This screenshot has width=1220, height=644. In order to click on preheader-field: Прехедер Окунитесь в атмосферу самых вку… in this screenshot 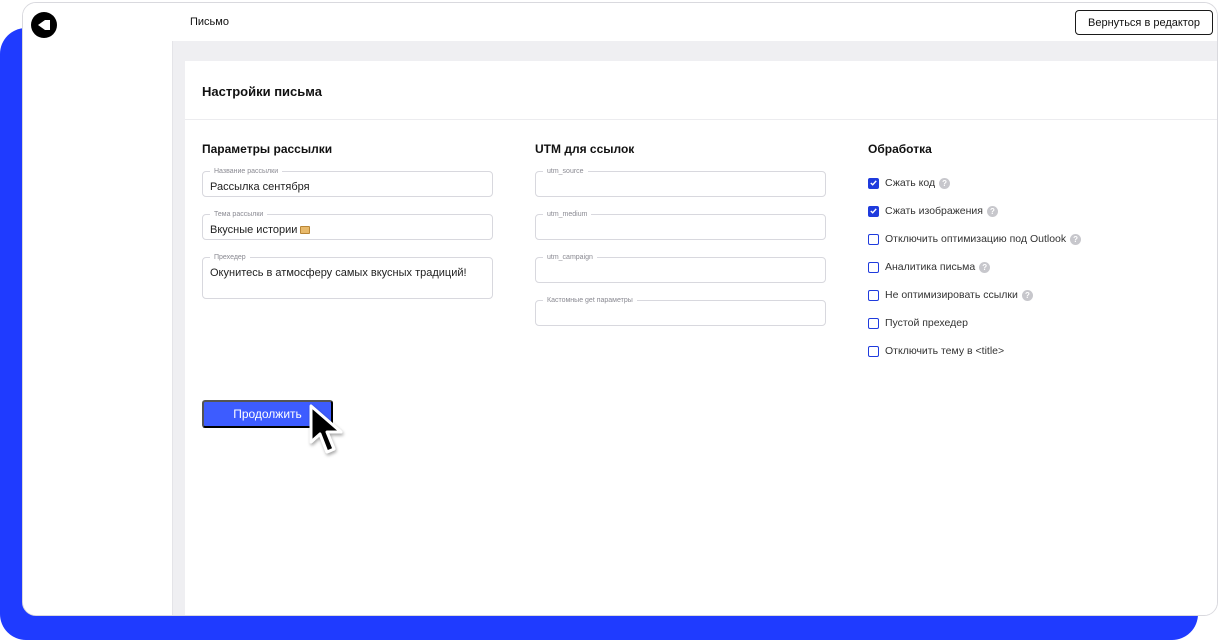, I will do `click(347, 276)`.